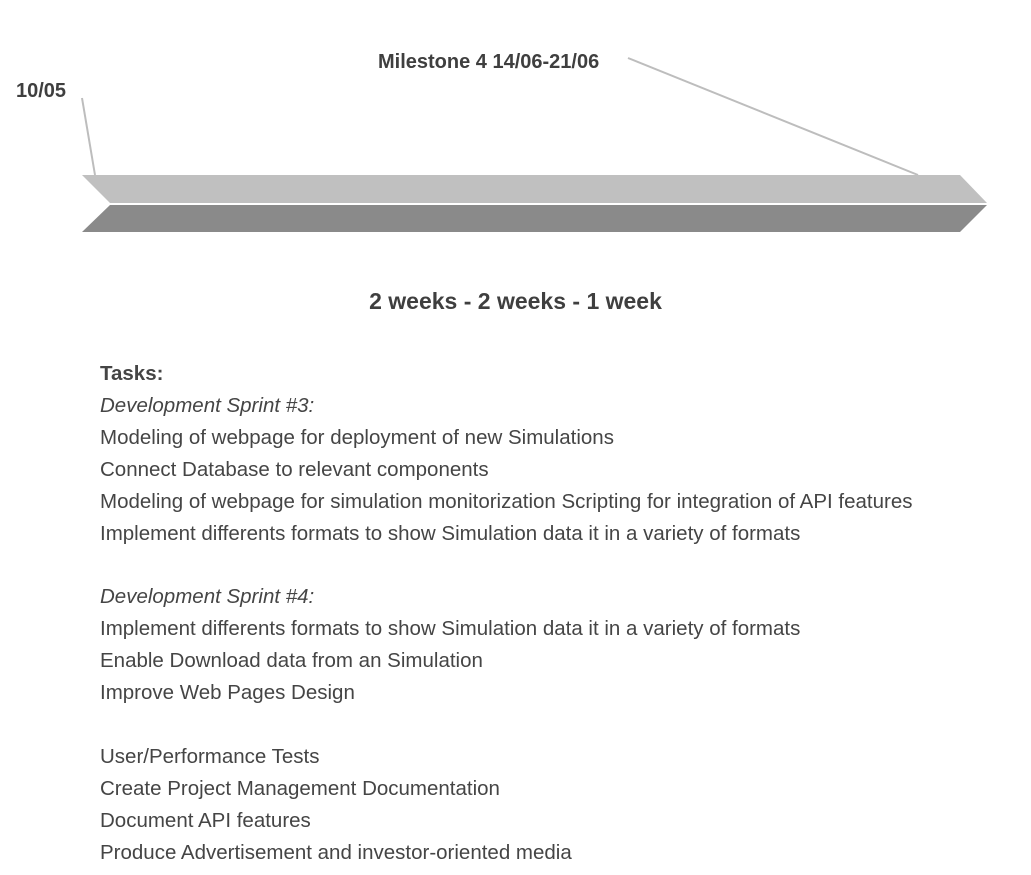  I want to click on list-item: User/Performance Tests, so click(210, 756).